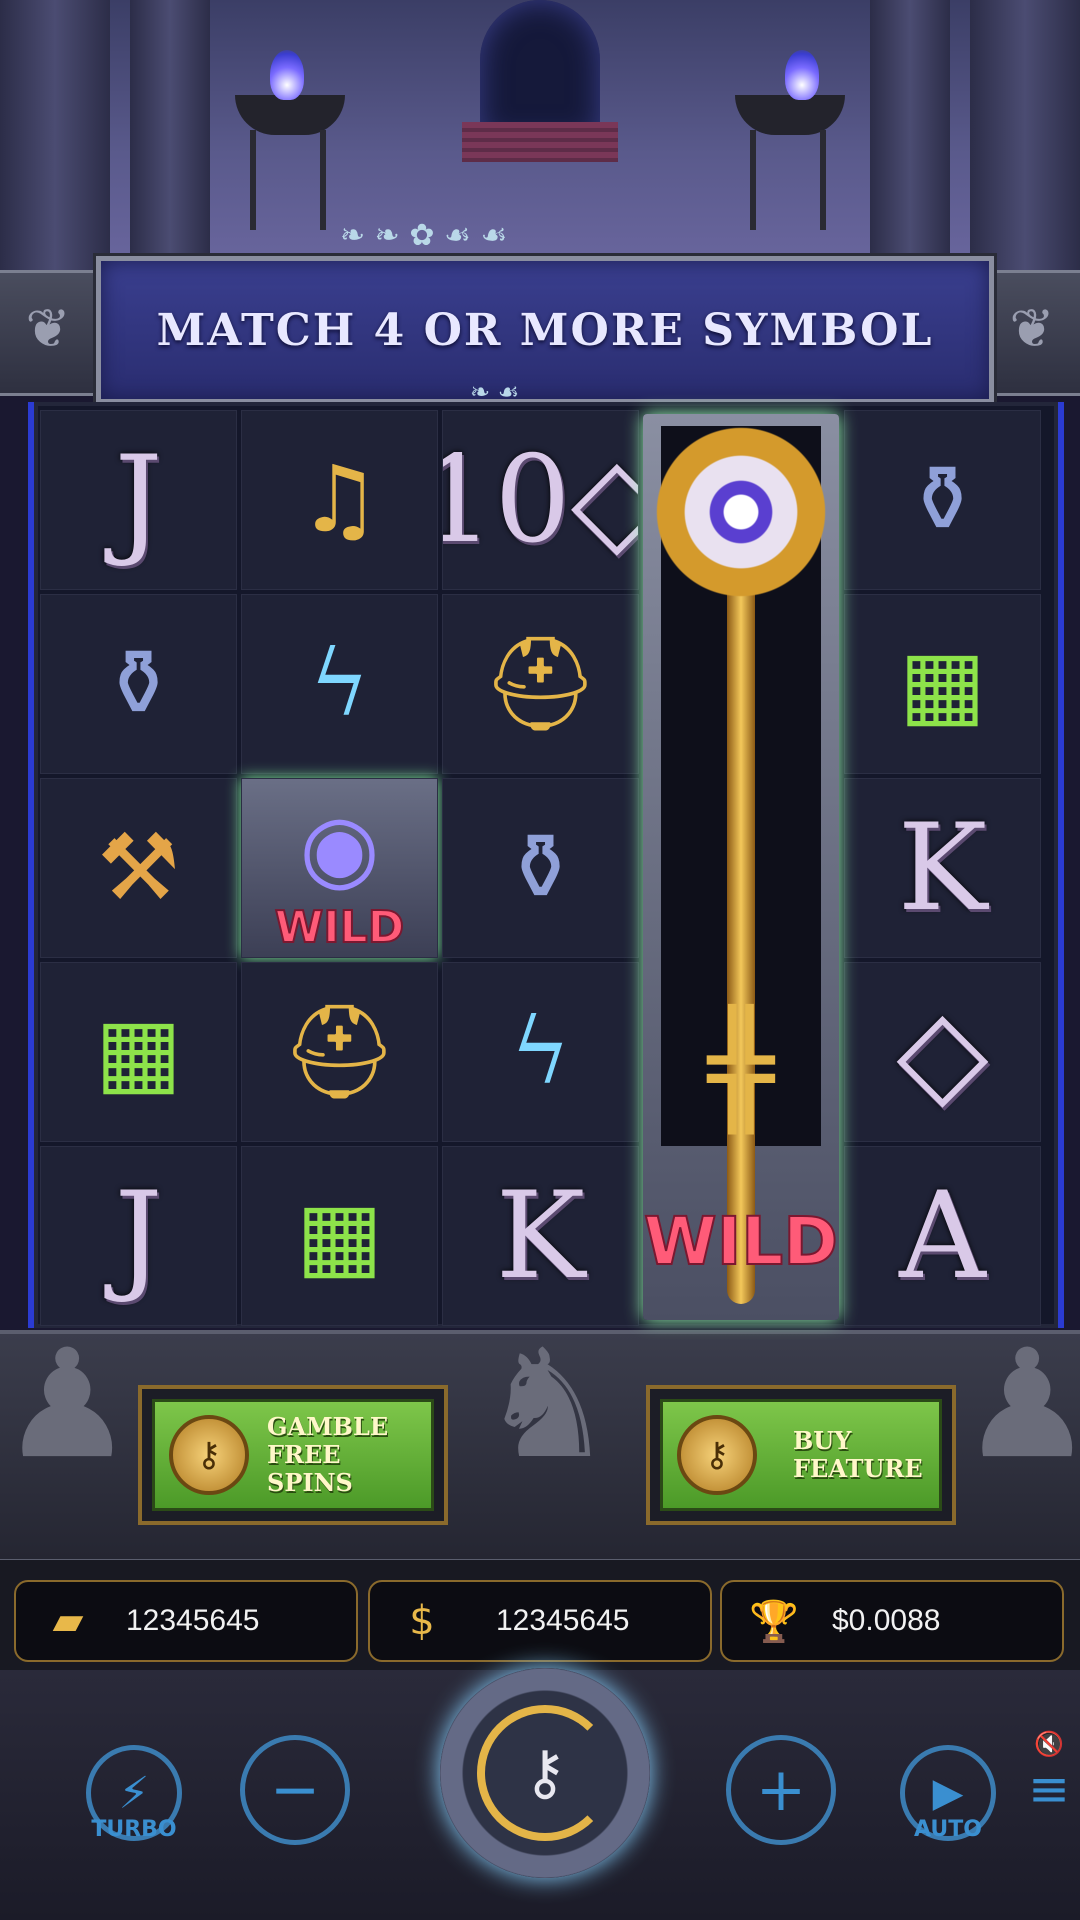 This screenshot has height=1920, width=1080. I want to click on statue-decoration: ♞, so click(547, 1405).